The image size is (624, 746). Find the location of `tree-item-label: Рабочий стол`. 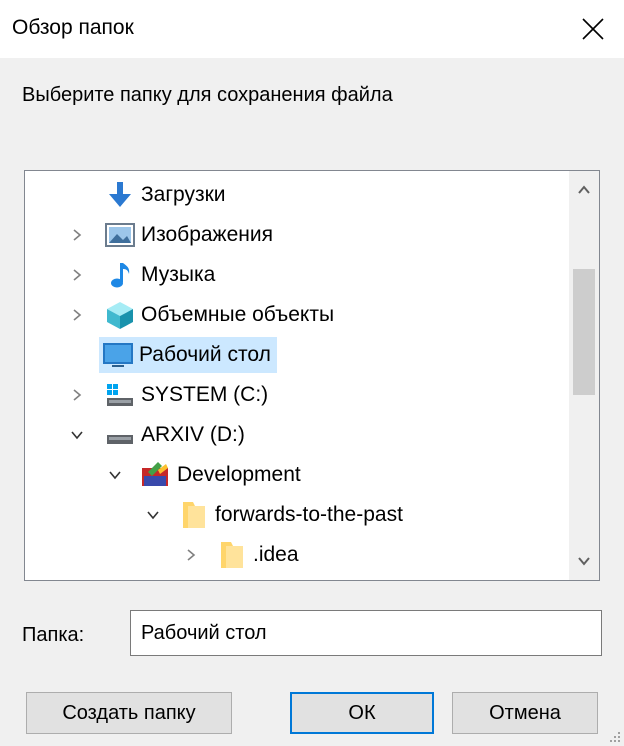

tree-item-label: Рабочий стол is located at coordinates (205, 354).